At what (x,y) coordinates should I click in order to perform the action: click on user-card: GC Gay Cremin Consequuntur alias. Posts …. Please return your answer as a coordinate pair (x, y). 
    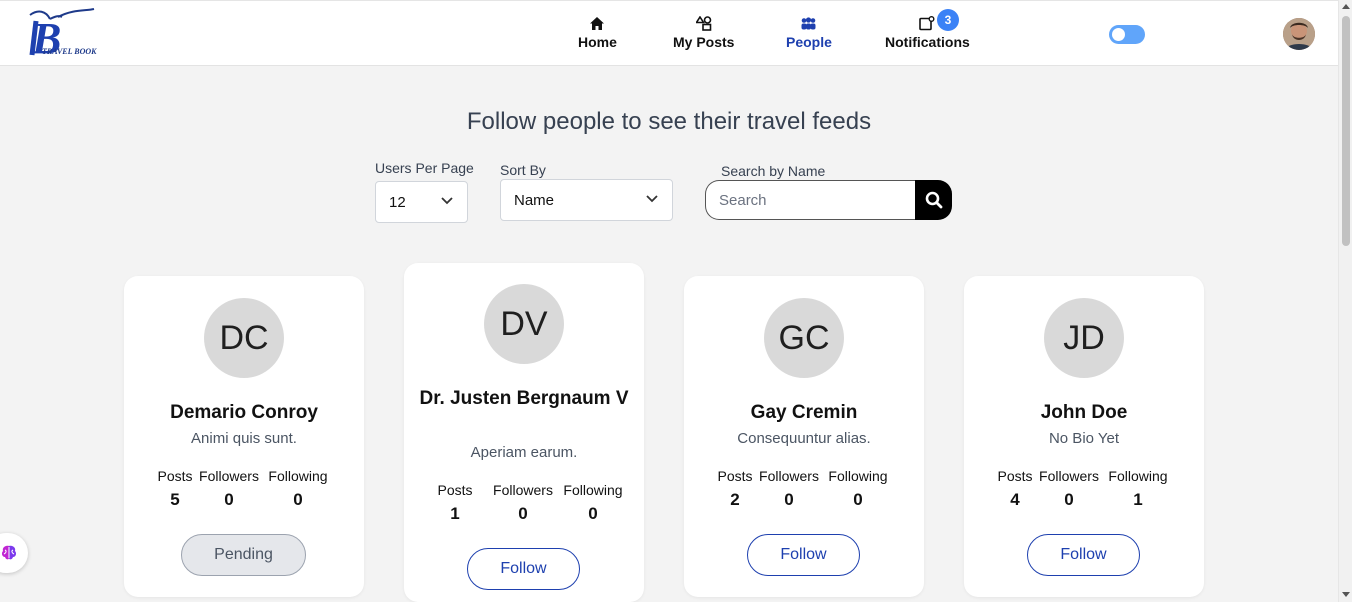
    Looking at the image, I should click on (804, 436).